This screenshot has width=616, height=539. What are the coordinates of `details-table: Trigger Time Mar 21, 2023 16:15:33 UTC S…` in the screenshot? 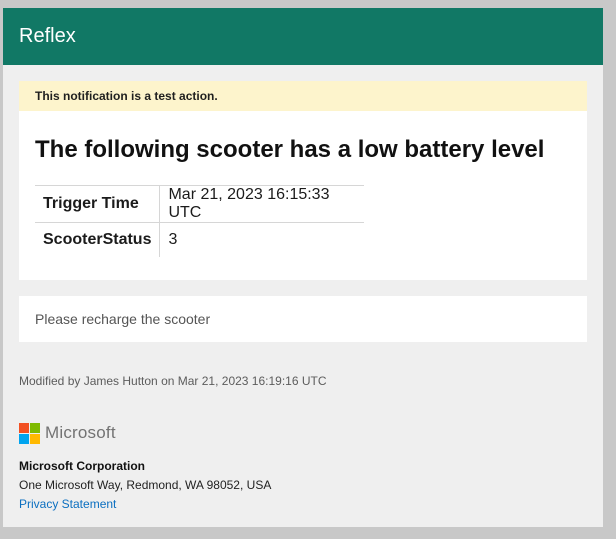 It's located at (200, 221).